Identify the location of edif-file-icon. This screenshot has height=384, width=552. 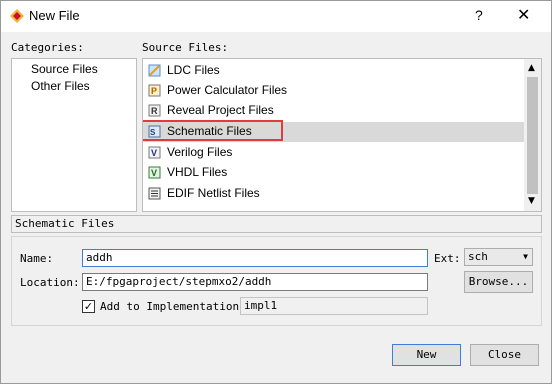
(154, 193).